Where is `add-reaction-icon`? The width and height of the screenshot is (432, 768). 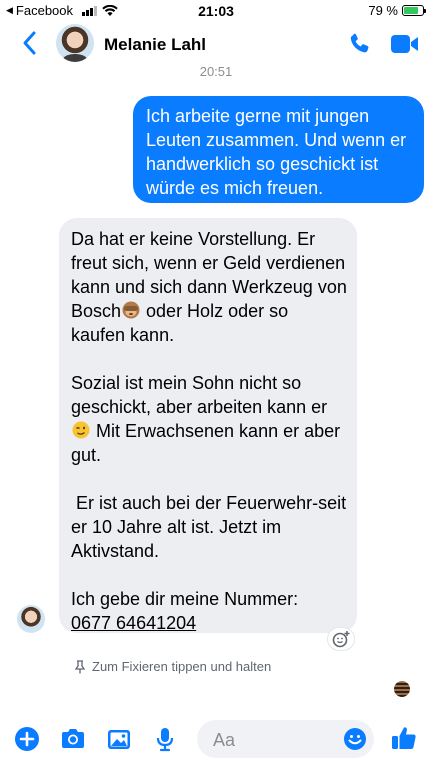 add-reaction-icon is located at coordinates (341, 639).